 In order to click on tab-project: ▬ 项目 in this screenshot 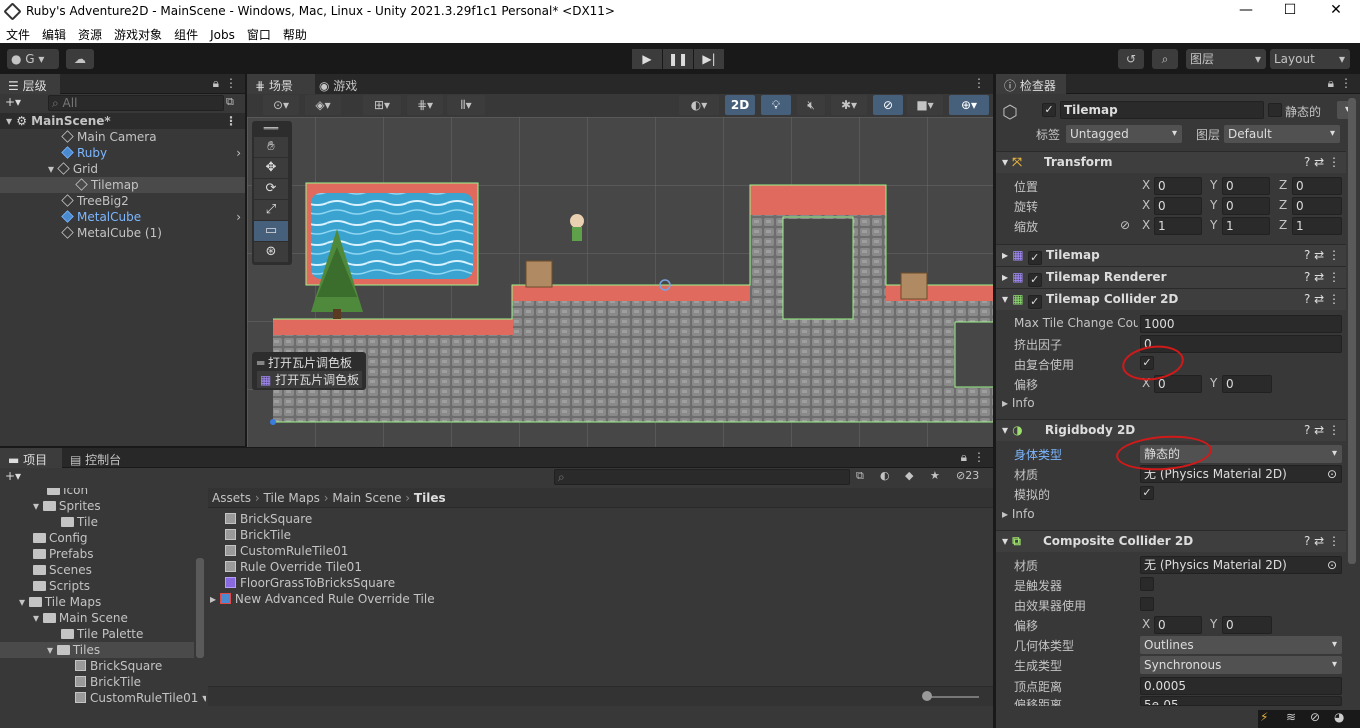, I will do `click(31, 458)`.